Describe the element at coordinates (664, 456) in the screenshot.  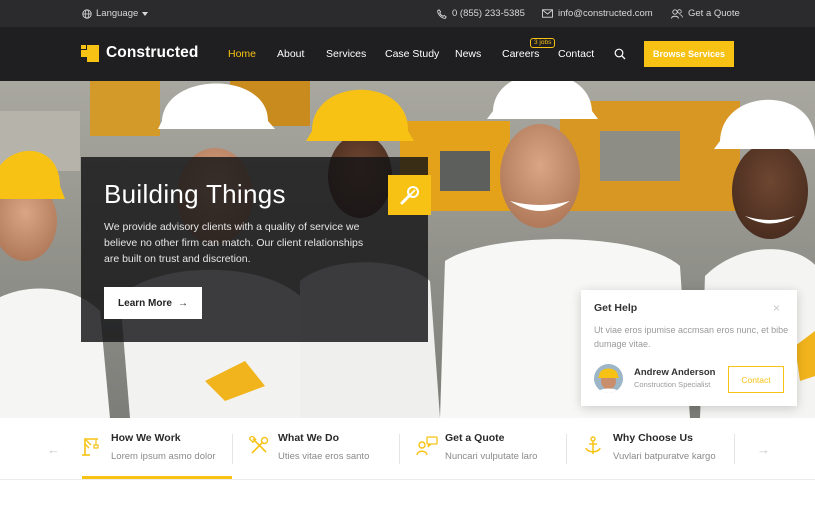
I see `feature-description: Vuvlari batpuratve kargo` at that location.